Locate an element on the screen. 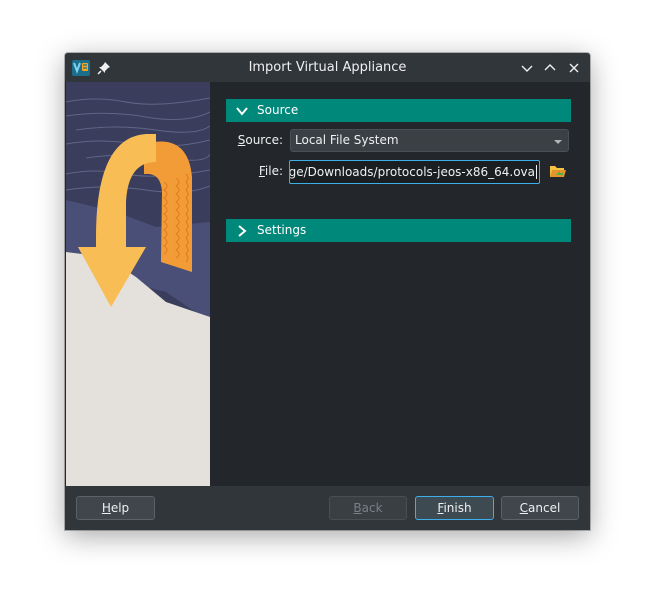 The image size is (655, 608). maximize-icon is located at coordinates (550, 68).